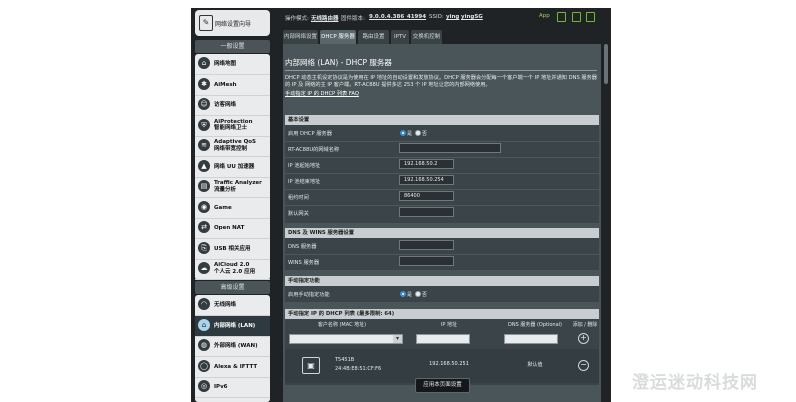  I want to click on pool-end-row: IP 池结束地址 192.168.50.254, so click(442, 181).